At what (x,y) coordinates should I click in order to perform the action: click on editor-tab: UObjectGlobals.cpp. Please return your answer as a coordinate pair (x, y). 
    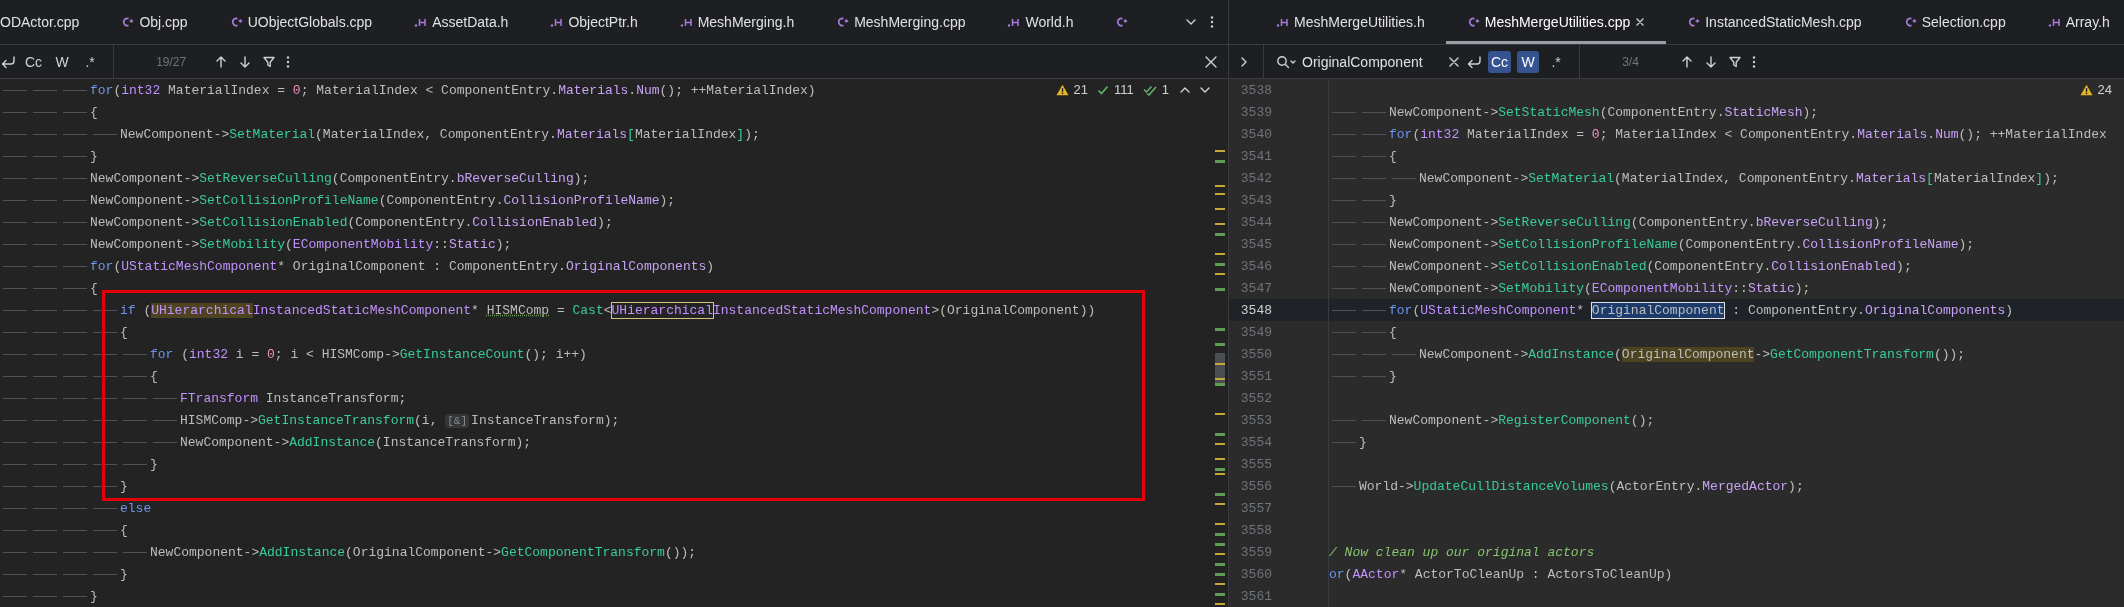
    Looking at the image, I should click on (301, 22).